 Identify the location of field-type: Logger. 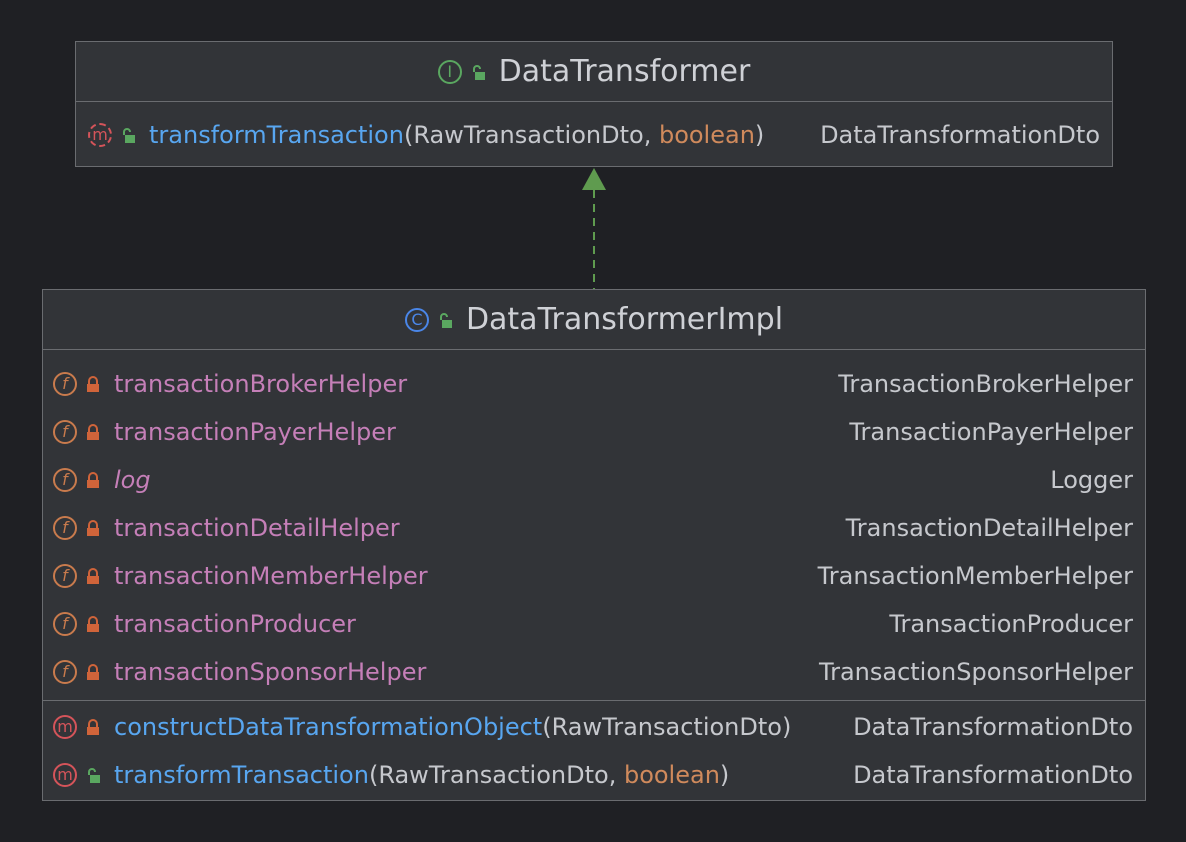
(1091, 480).